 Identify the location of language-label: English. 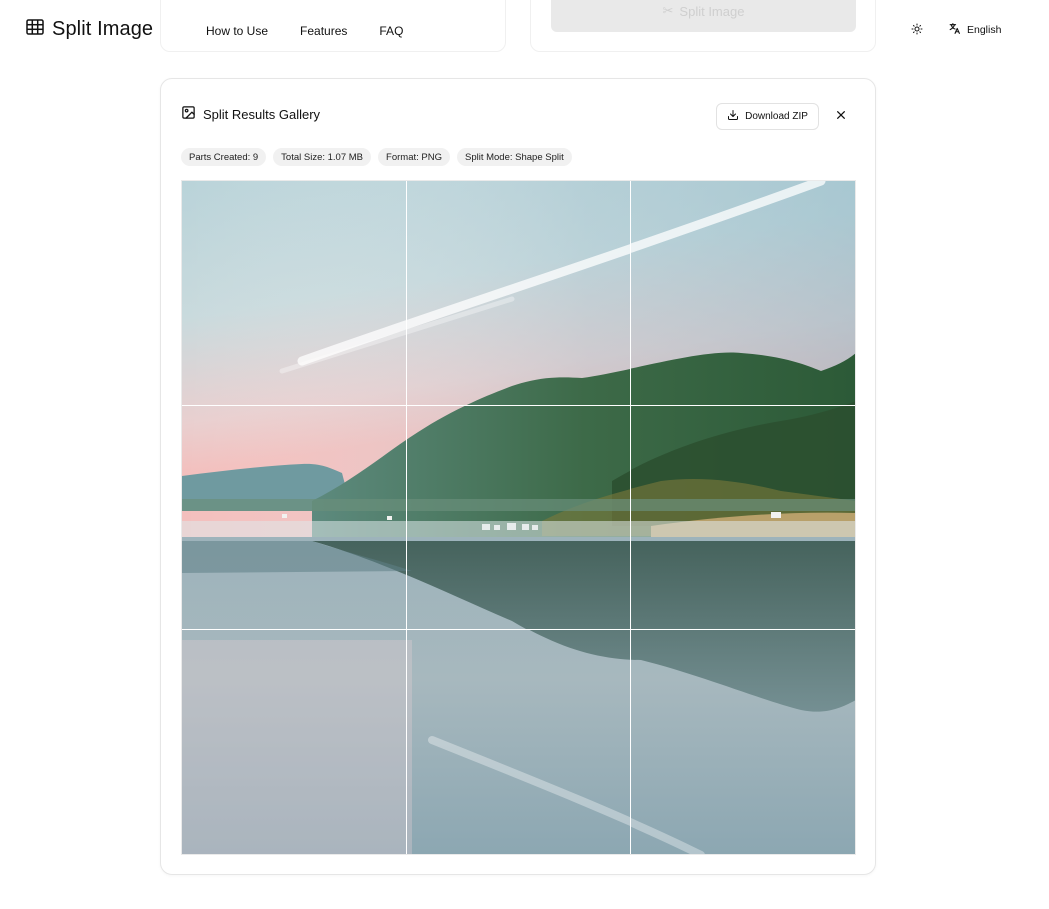
(984, 30).